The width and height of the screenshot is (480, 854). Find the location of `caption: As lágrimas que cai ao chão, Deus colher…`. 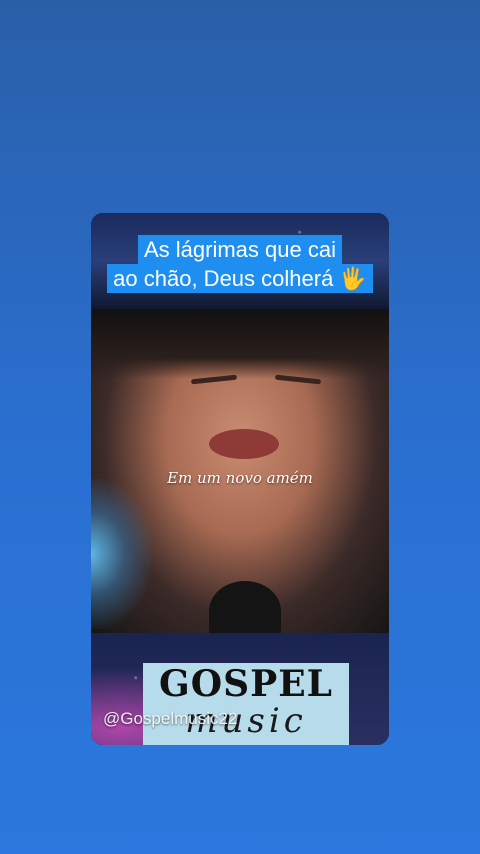

caption: As lágrimas que cai ao chão, Deus colher… is located at coordinates (240, 264).